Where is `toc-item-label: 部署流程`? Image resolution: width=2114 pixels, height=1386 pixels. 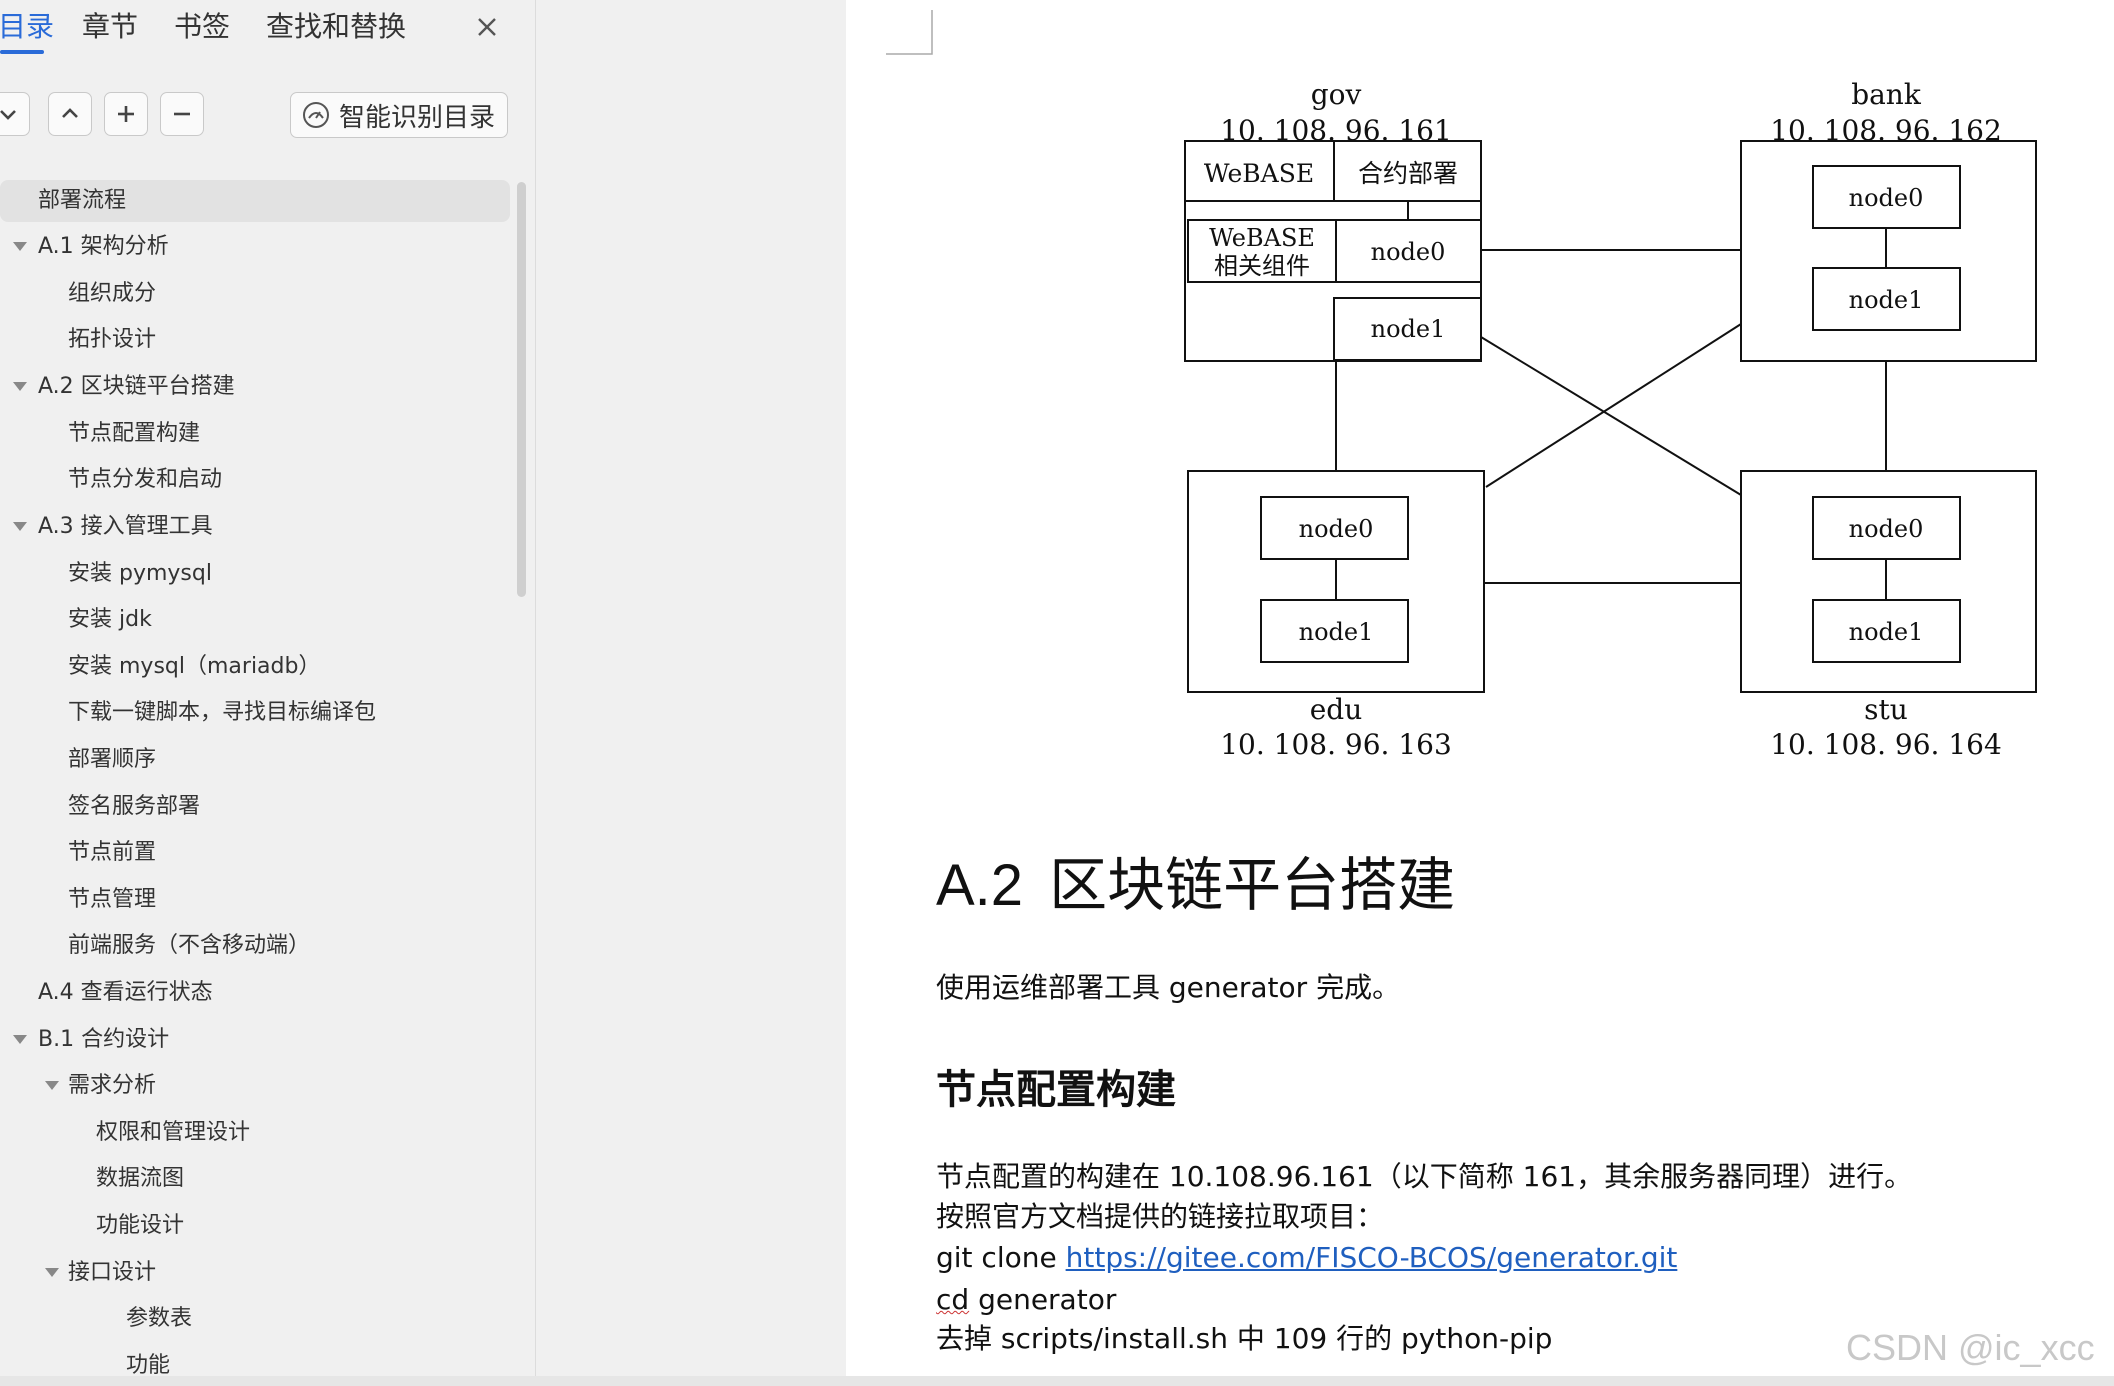 toc-item-label: 部署流程 is located at coordinates (82, 200).